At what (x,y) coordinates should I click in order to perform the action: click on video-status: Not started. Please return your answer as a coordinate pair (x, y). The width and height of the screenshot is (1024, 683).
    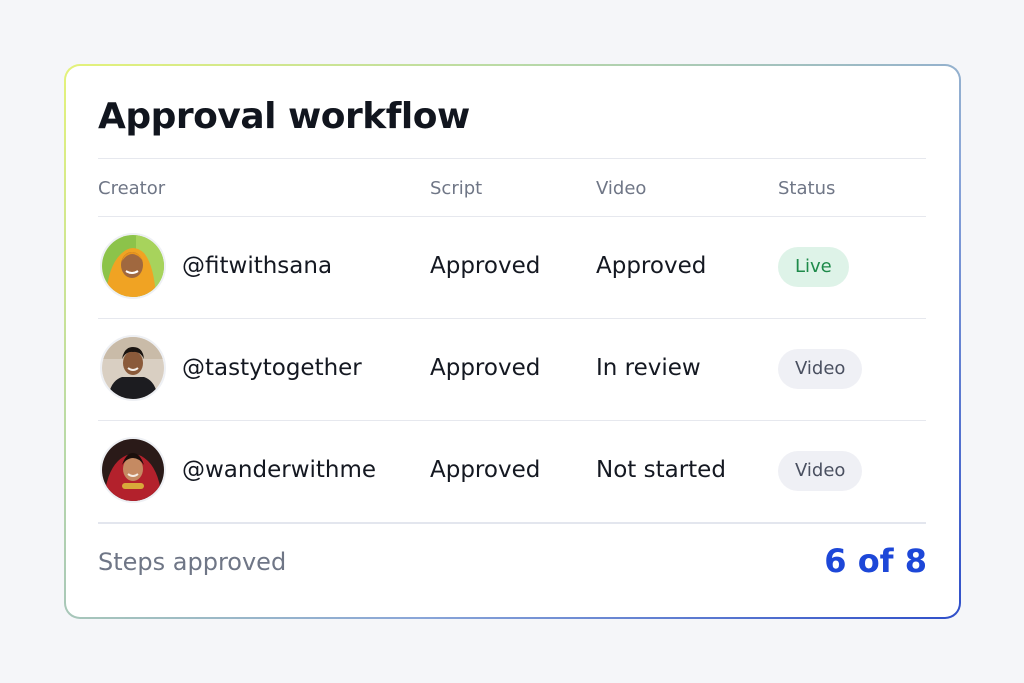
    Looking at the image, I should click on (661, 470).